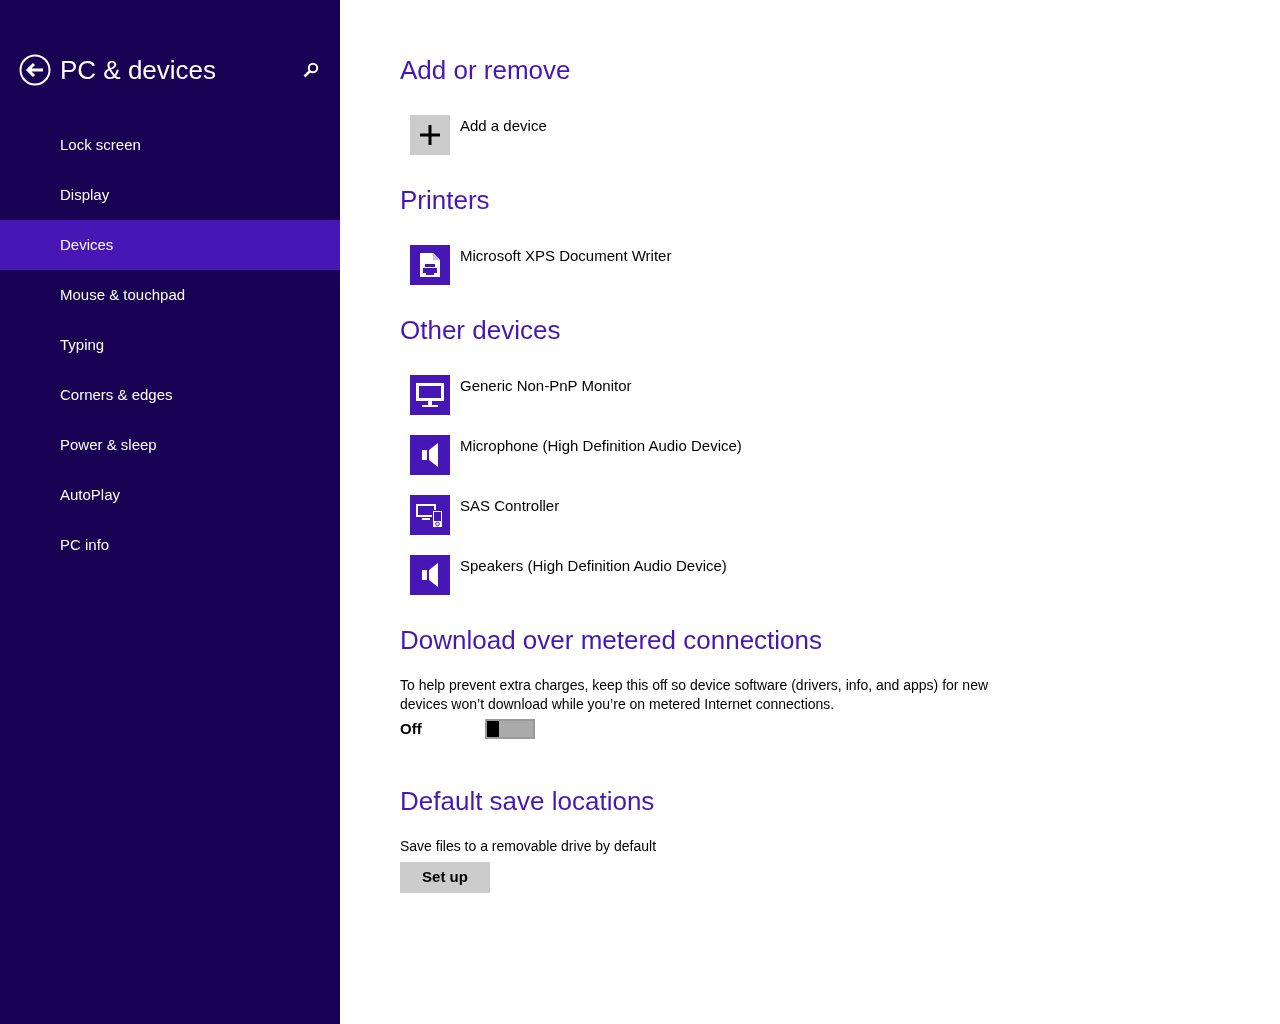 The height and width of the screenshot is (1024, 1280). What do you see at coordinates (170, 545) in the screenshot?
I see `sidebar-item: PC info` at bounding box center [170, 545].